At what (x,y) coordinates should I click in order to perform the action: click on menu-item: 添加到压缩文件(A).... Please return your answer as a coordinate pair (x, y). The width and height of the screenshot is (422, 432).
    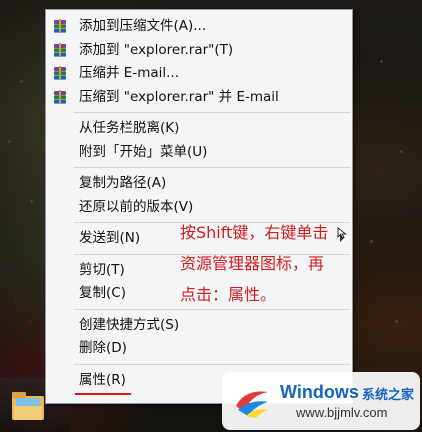
    Looking at the image, I should click on (199, 26).